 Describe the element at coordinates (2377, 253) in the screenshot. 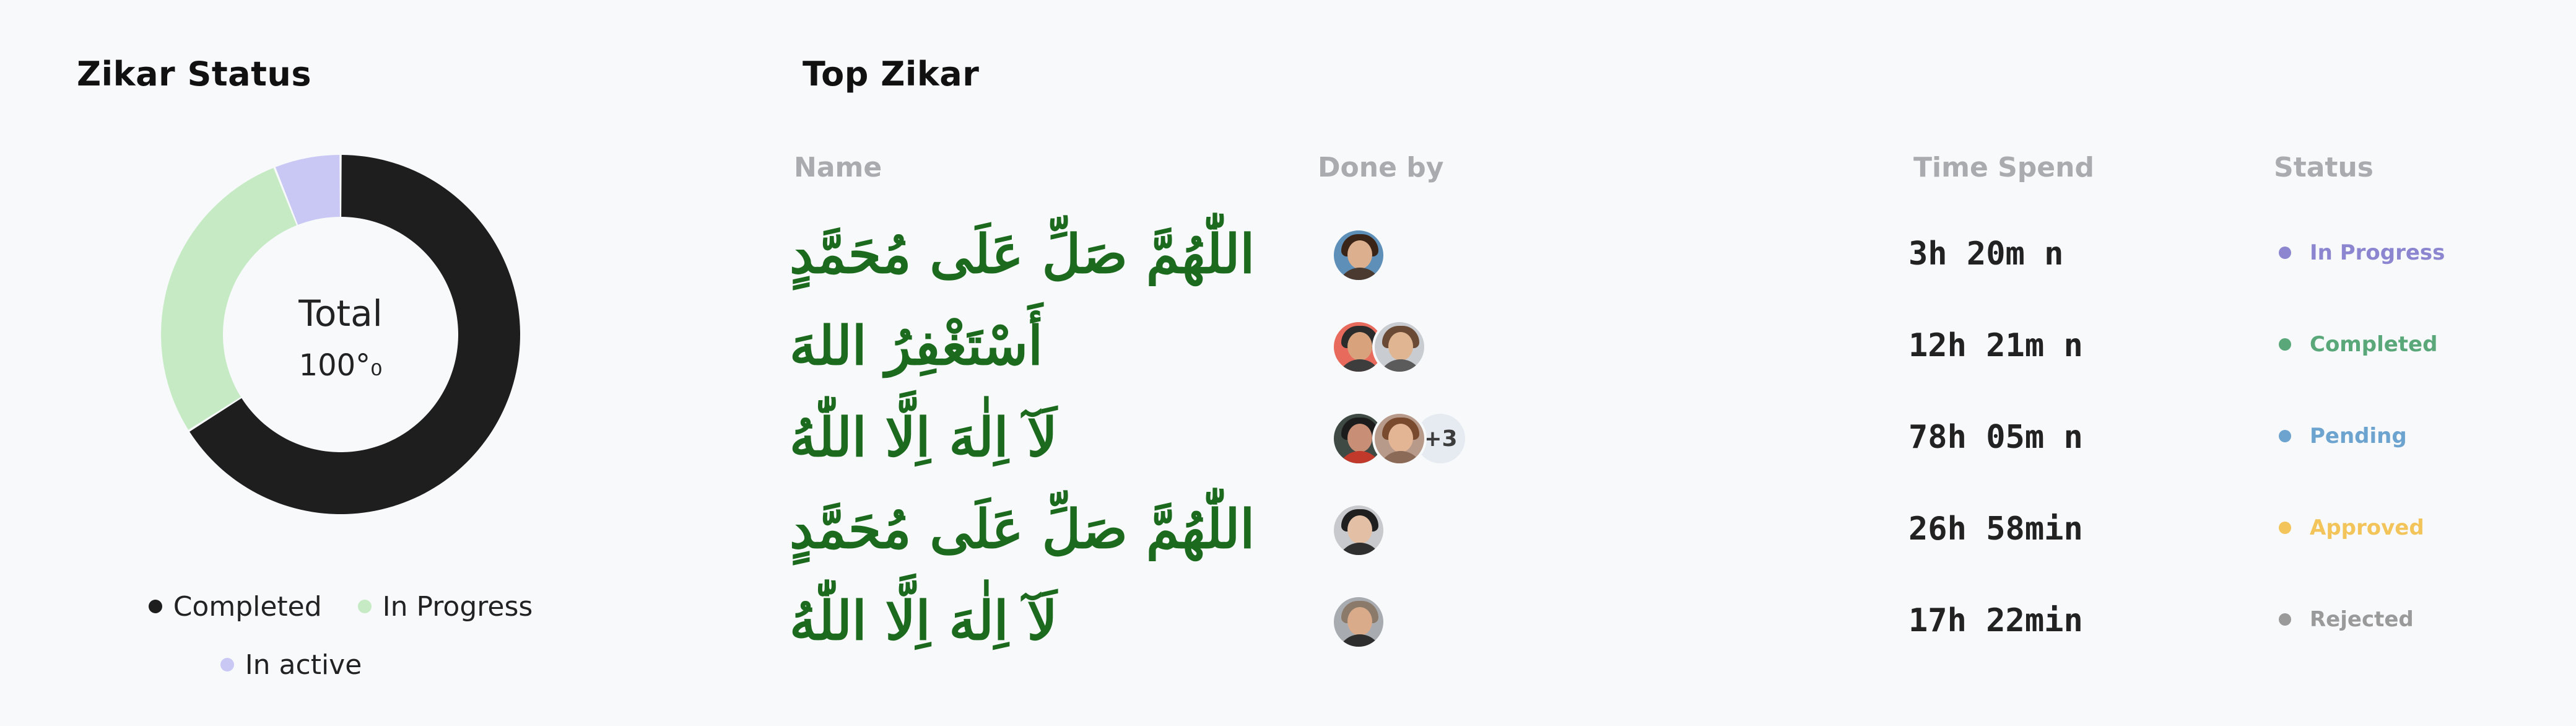

I see `status-label: In Progress` at that location.